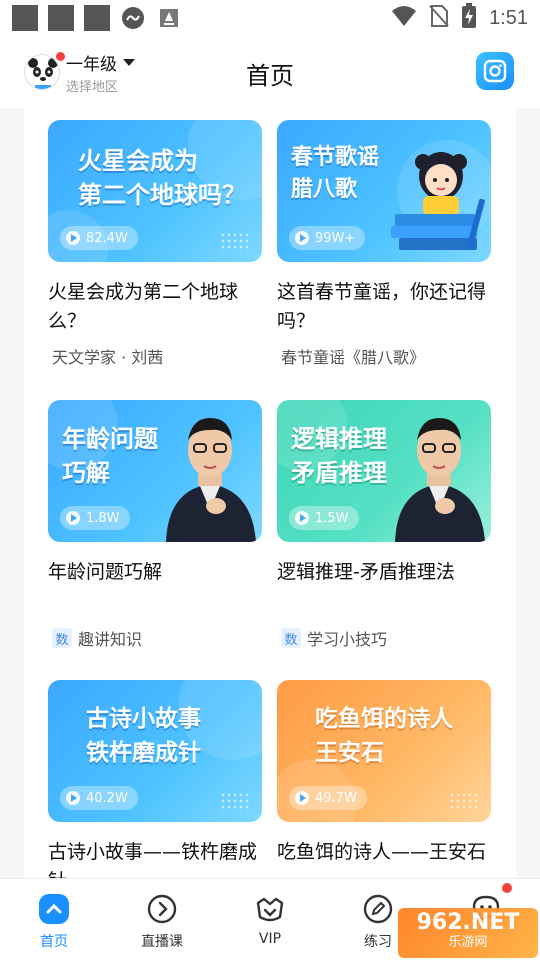 The width and height of the screenshot is (540, 960). Describe the element at coordinates (97, 638) in the screenshot. I see `course-subtitle: 数 趣讲知识` at that location.